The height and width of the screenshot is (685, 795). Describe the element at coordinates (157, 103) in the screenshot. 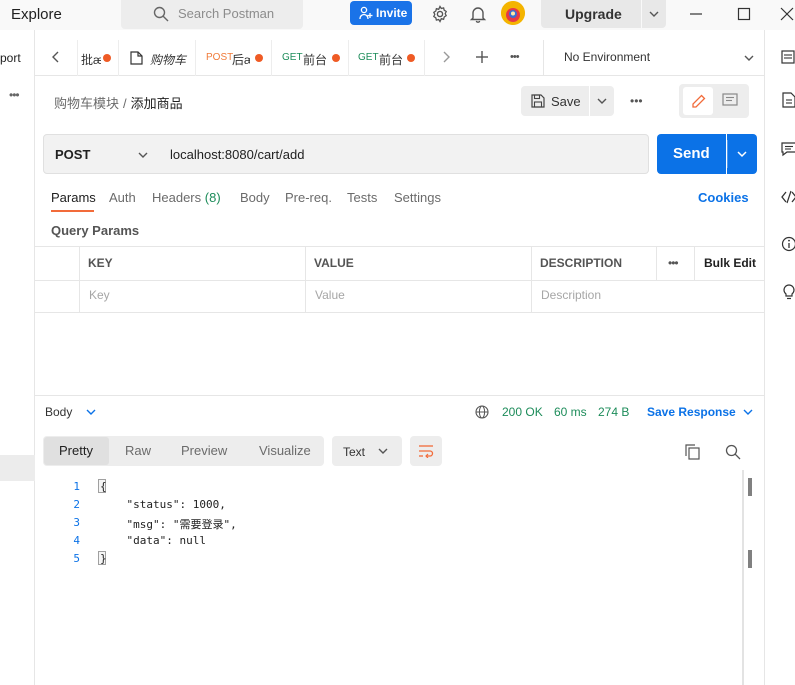

I see `breadcrumb-request-name: 添加商品` at that location.